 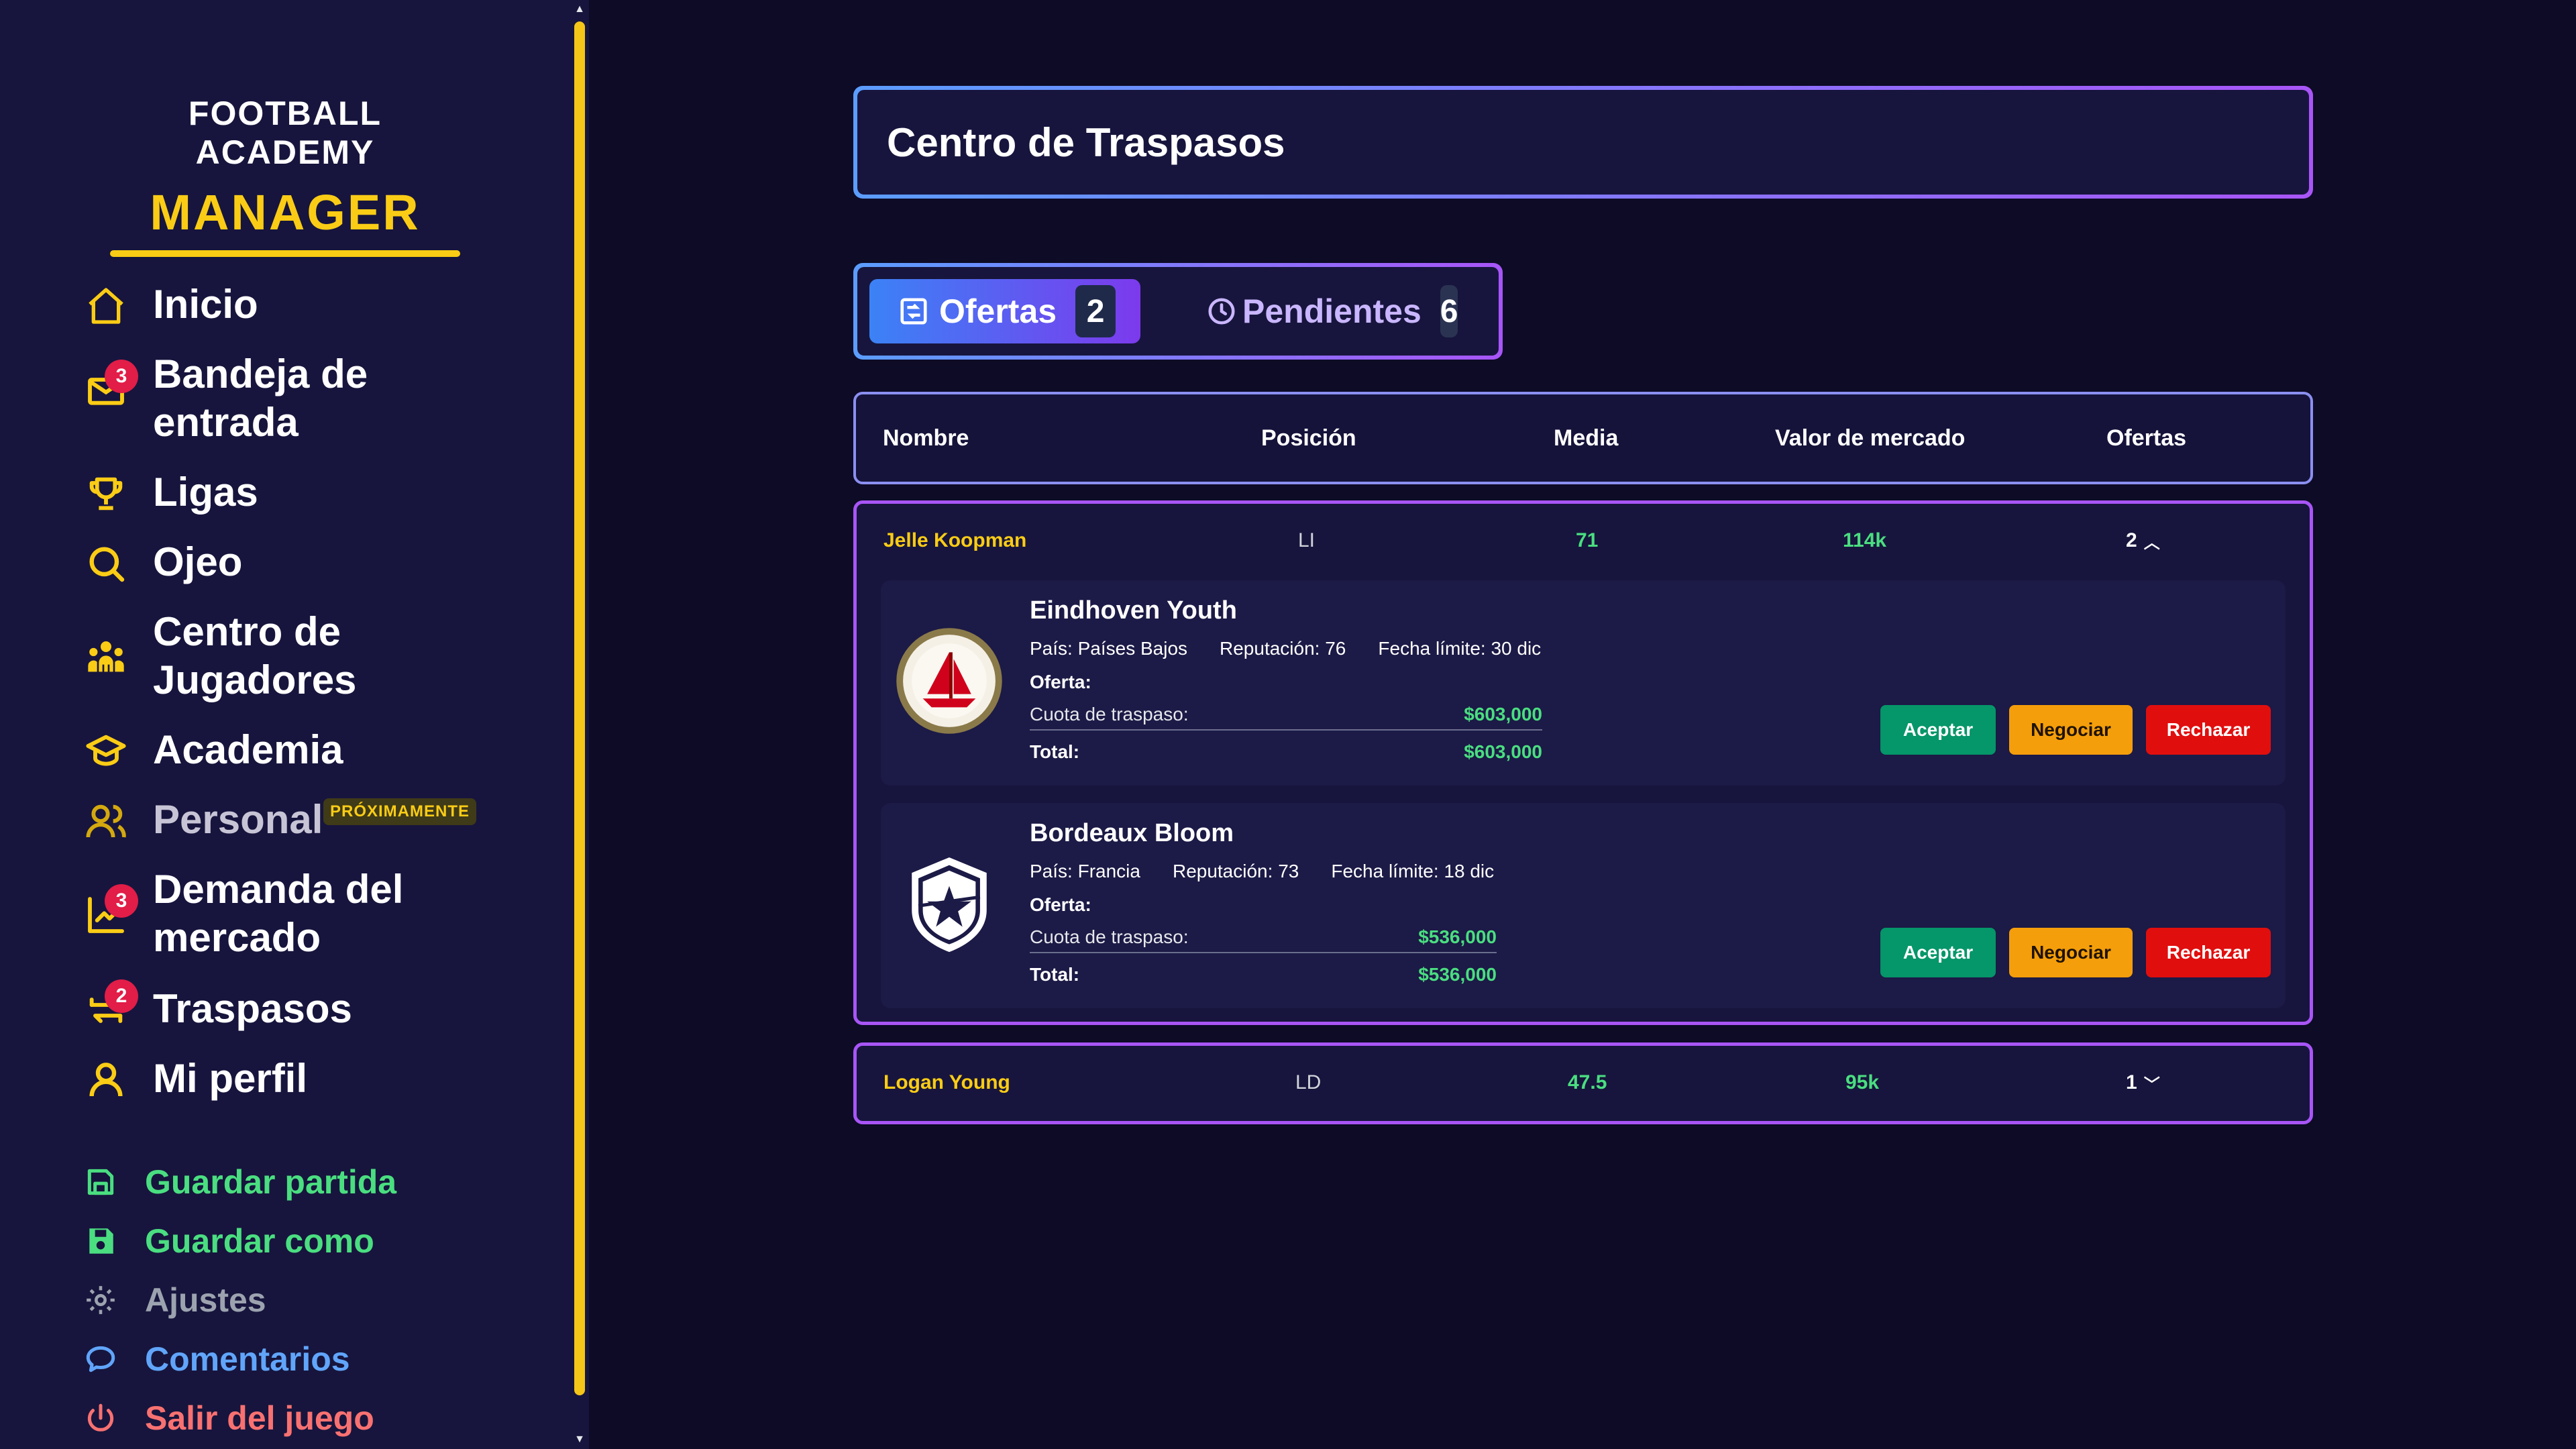 I want to click on reputation-value: 73, so click(x=1288, y=871).